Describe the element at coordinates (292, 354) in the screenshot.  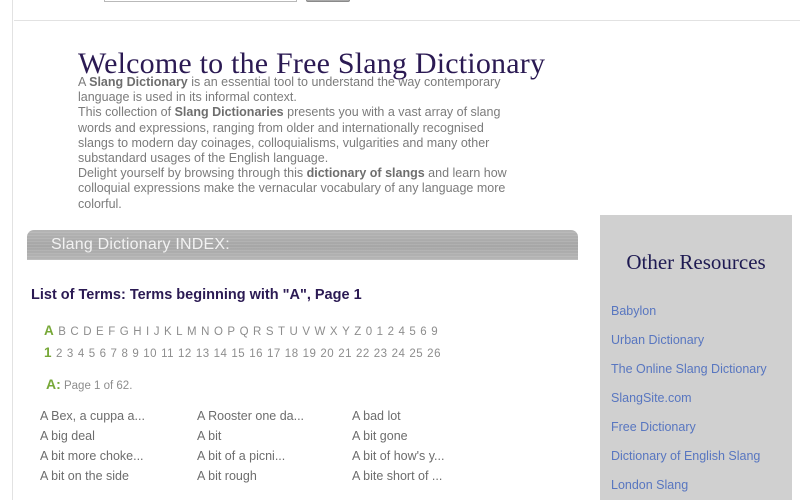
I see `page-nav-item-18: 18` at that location.